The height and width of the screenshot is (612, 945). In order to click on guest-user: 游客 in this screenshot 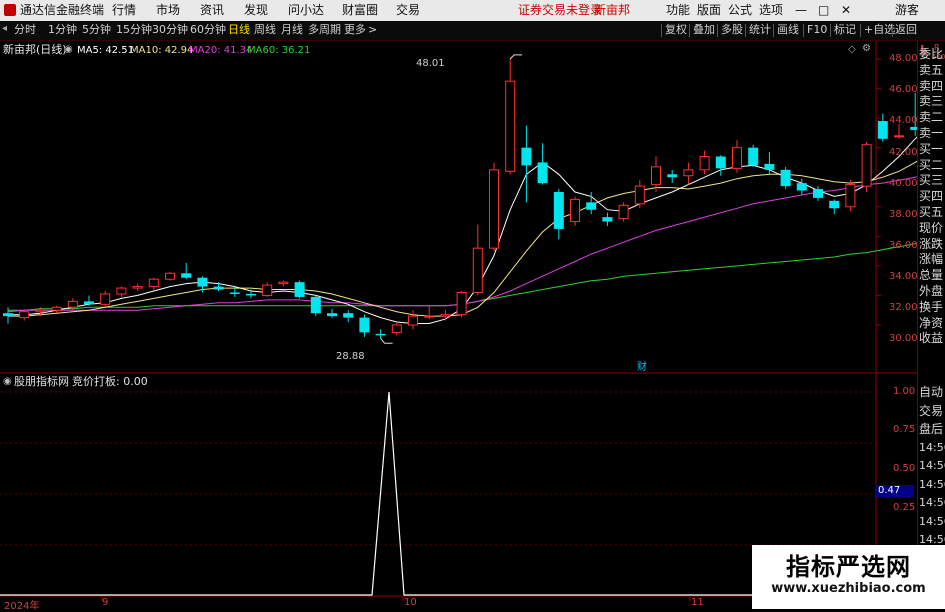, I will do `click(907, 10)`.